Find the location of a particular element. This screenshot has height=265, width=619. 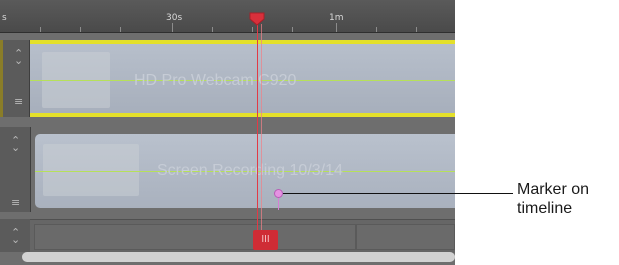

ruler-label-left: s is located at coordinates (4, 18).